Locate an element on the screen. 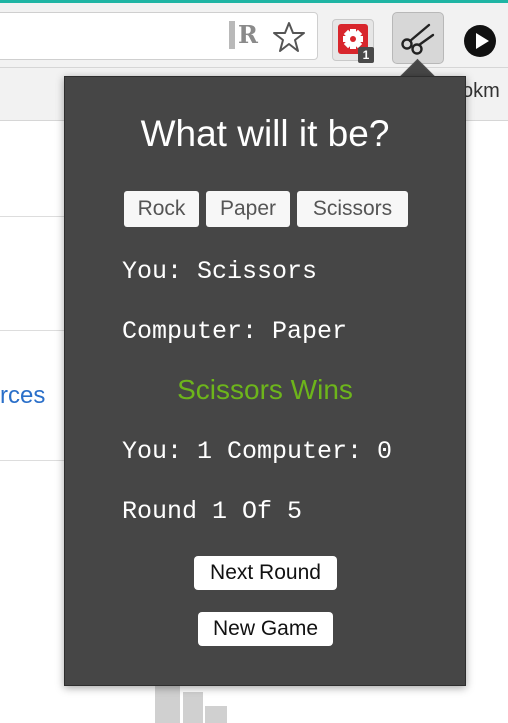  player-choice-text: You: Scissors is located at coordinates (220, 271).